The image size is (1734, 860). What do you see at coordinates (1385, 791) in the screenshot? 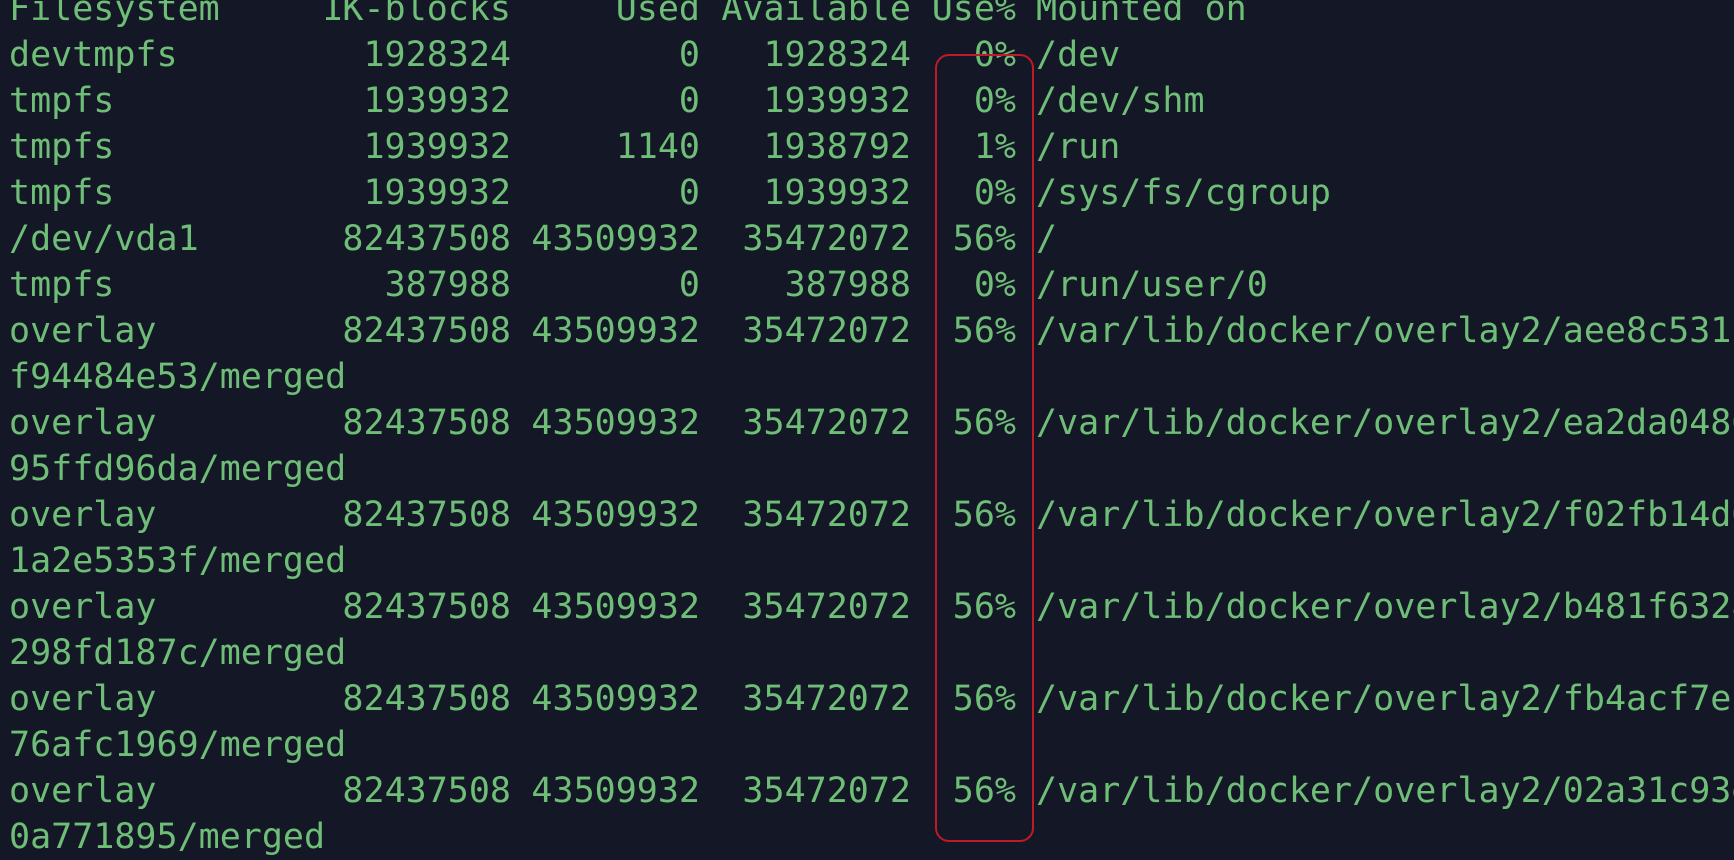
I see `mount-point-cell: /var/lib/docker/overlay2/02a31c93e` at bounding box center [1385, 791].